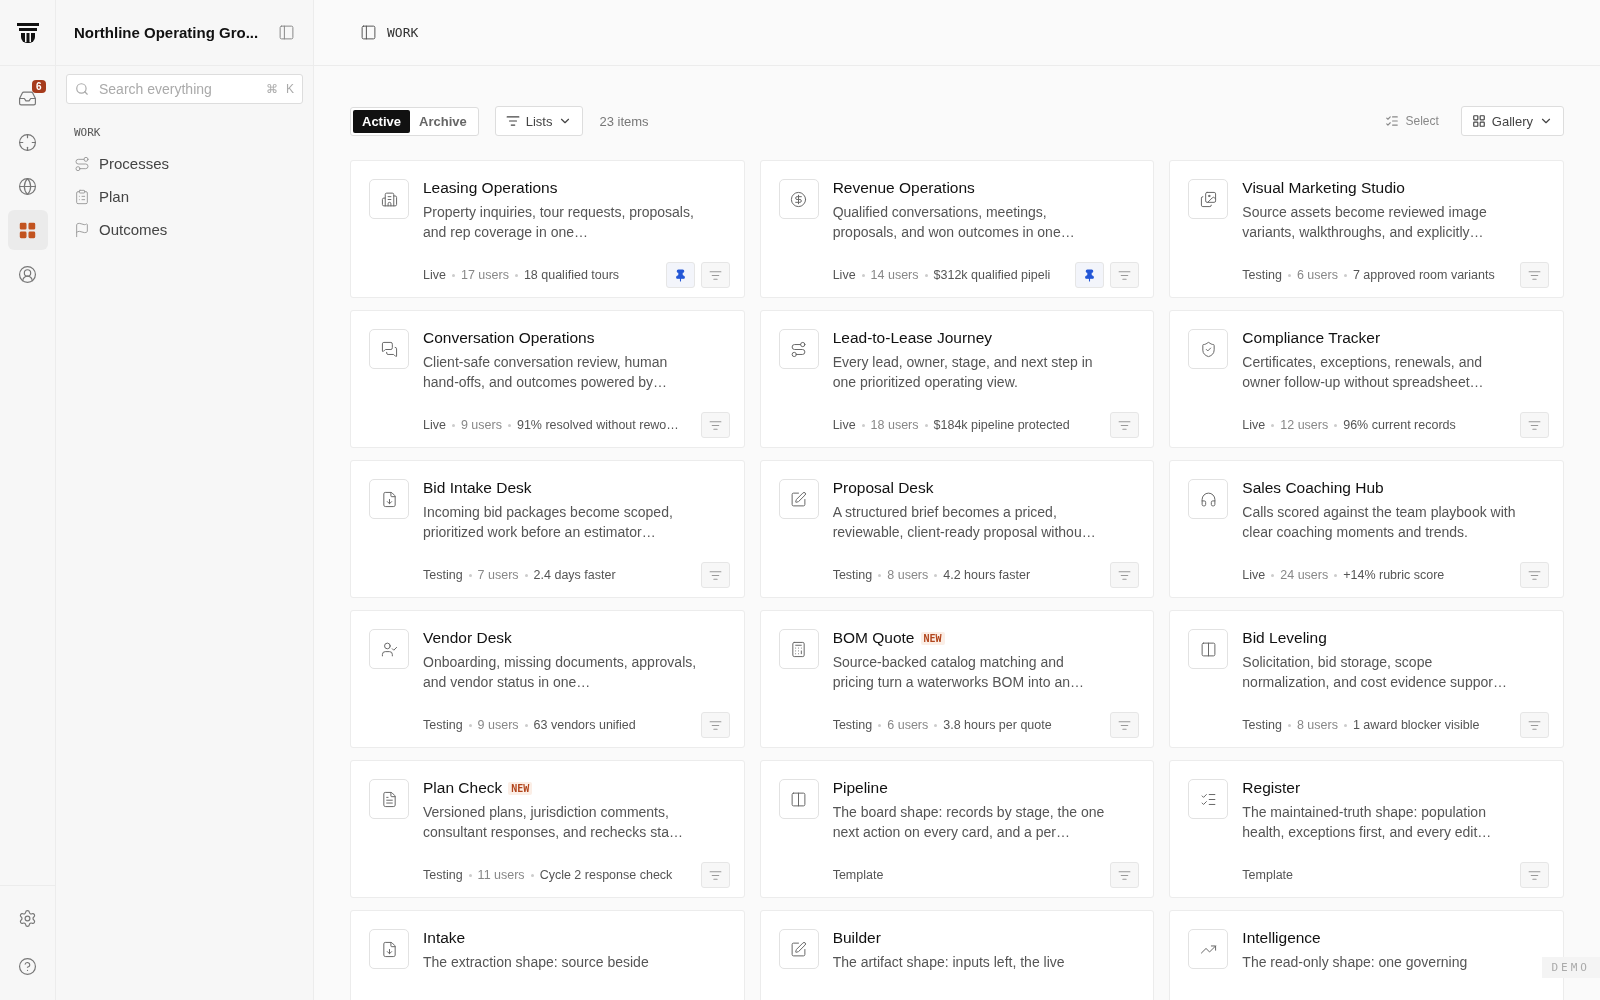 This screenshot has height=1000, width=1600. I want to click on sidebar-item: Processes, so click(184, 163).